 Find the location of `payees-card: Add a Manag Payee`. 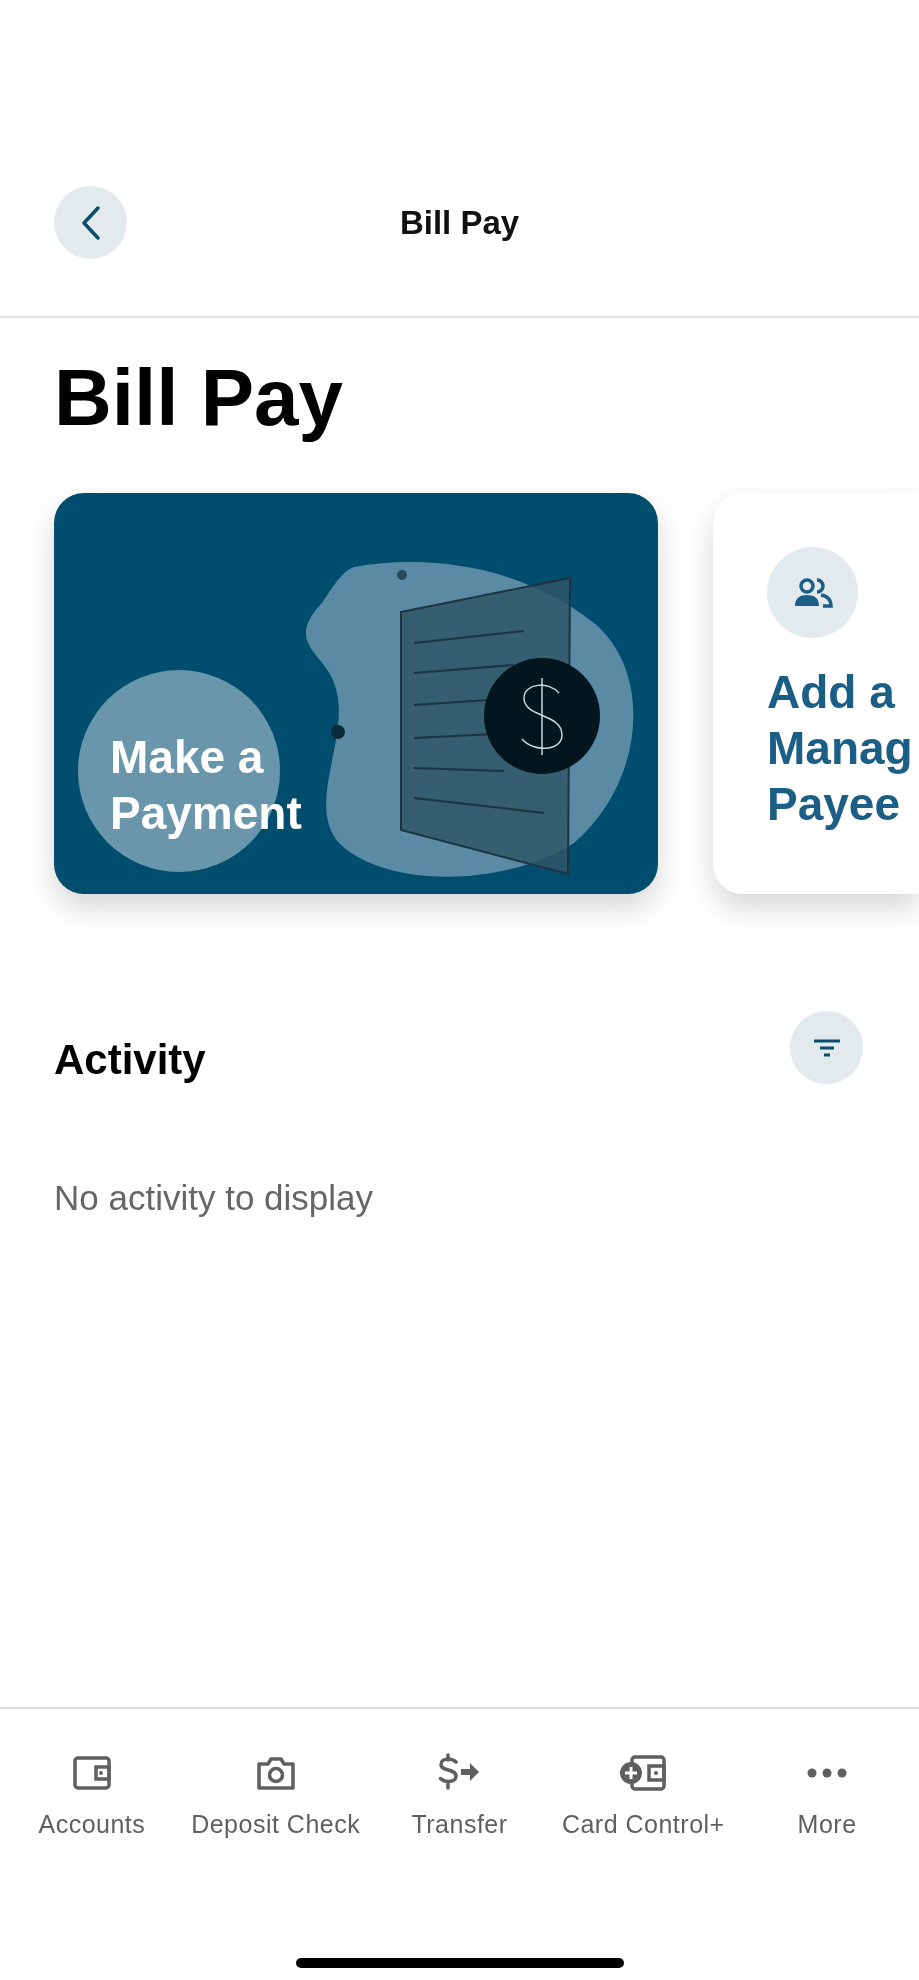

payees-card: Add a Manag Payee is located at coordinates (816, 693).